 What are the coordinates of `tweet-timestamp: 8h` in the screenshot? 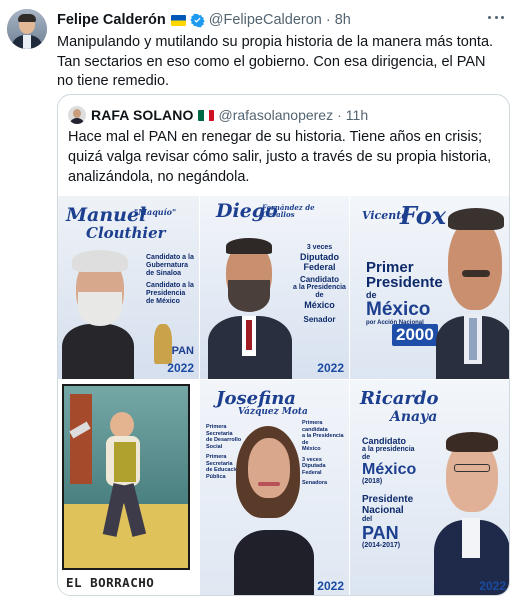 It's located at (343, 20).